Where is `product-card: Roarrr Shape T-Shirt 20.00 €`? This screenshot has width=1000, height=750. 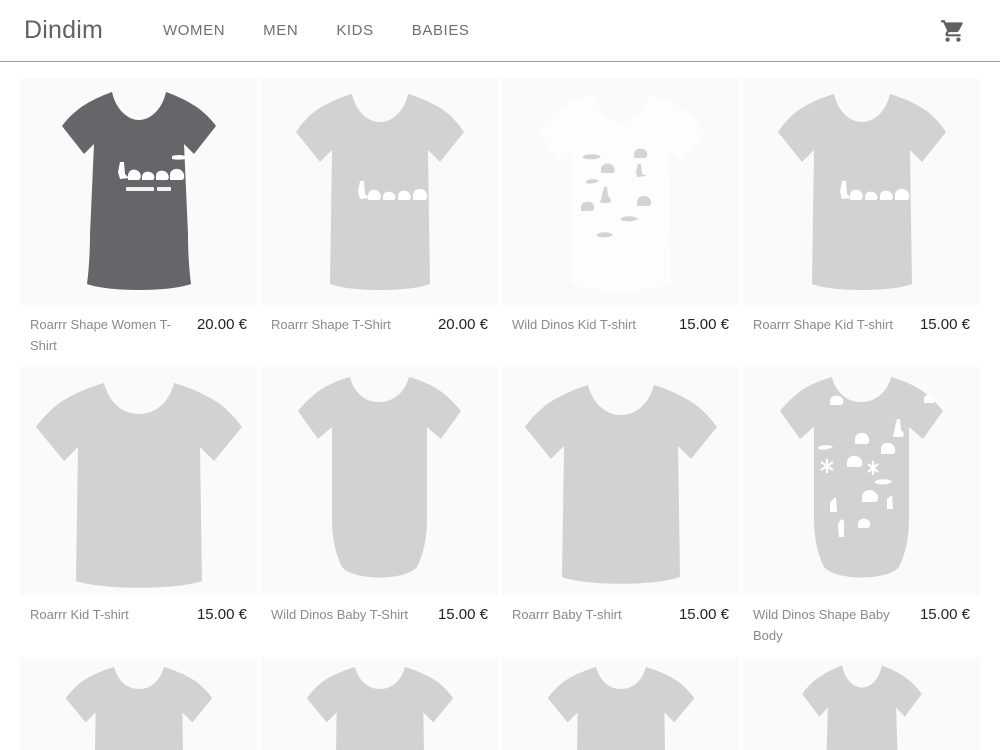
product-card: Roarrr Shape T-Shirt 20.00 € is located at coordinates (379, 219).